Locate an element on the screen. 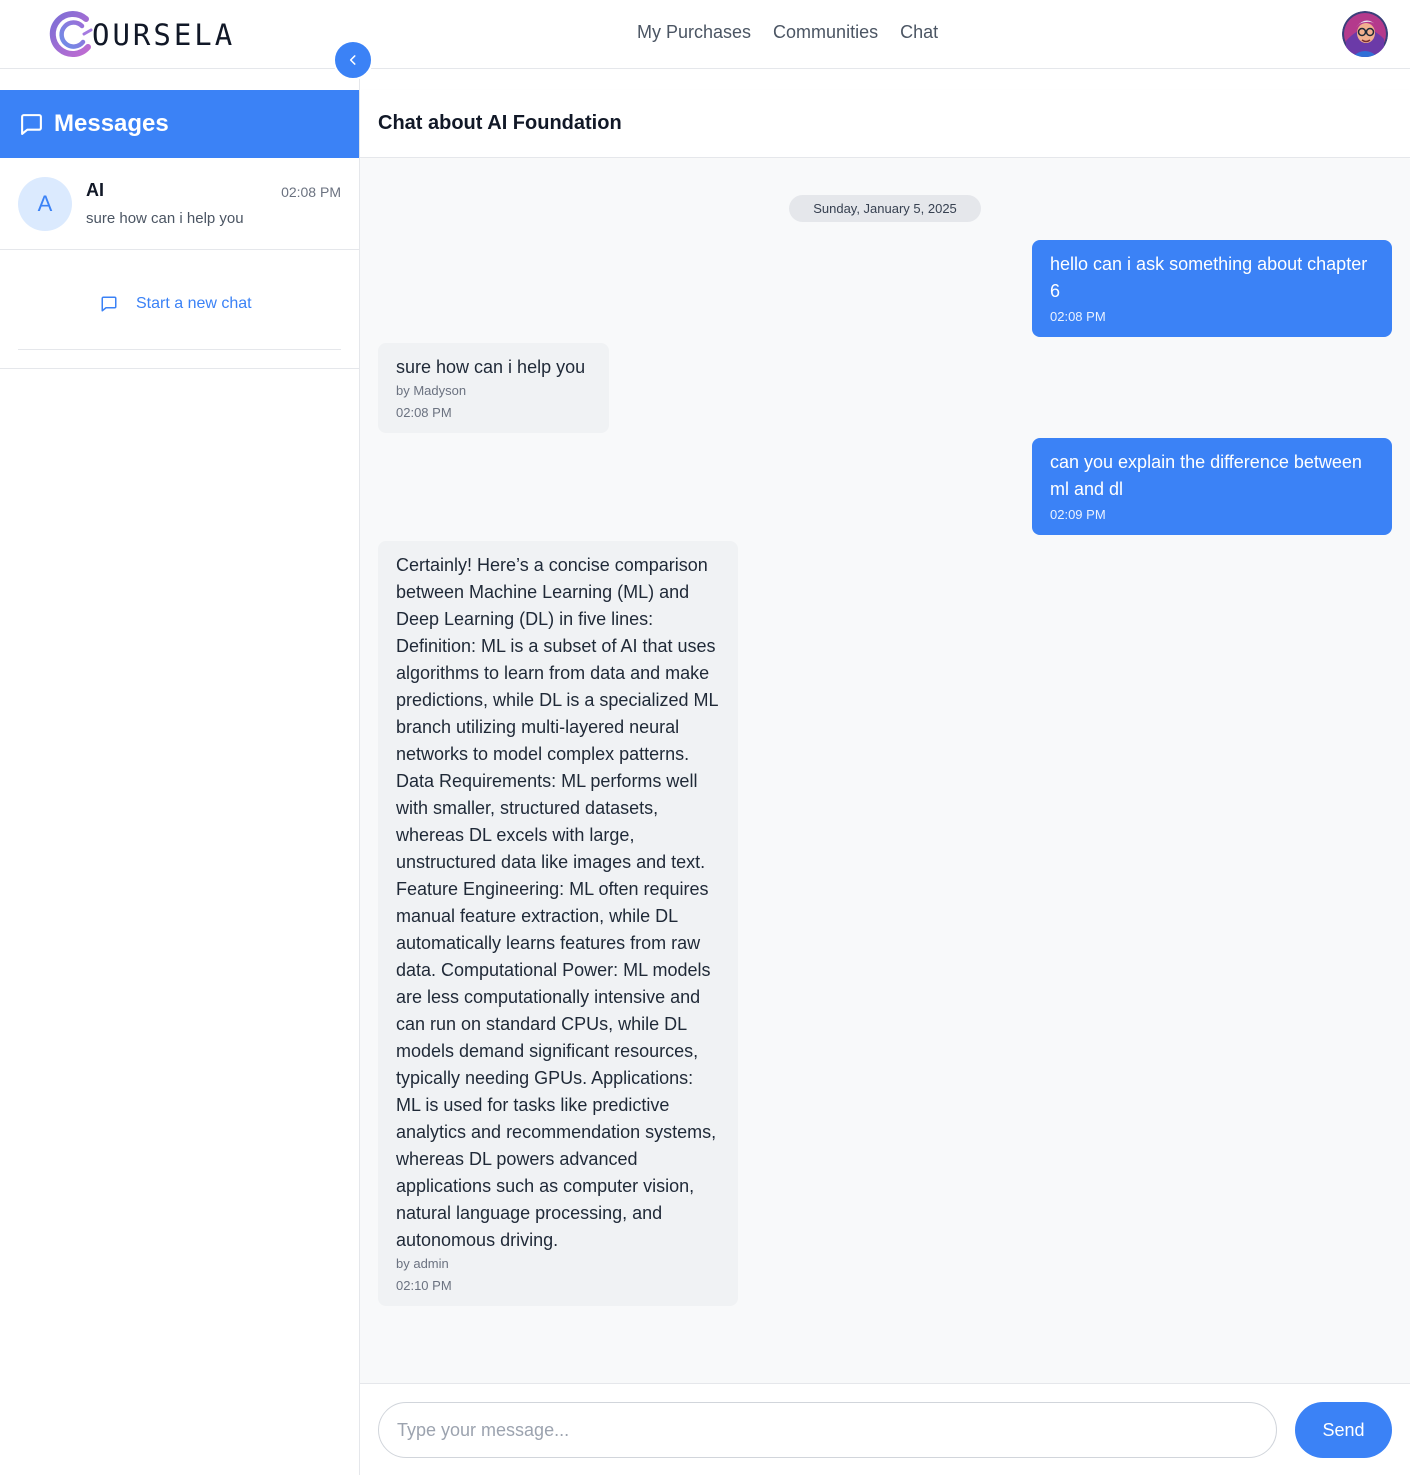 The height and width of the screenshot is (1475, 1410). message-author: by admin is located at coordinates (422, 1263).